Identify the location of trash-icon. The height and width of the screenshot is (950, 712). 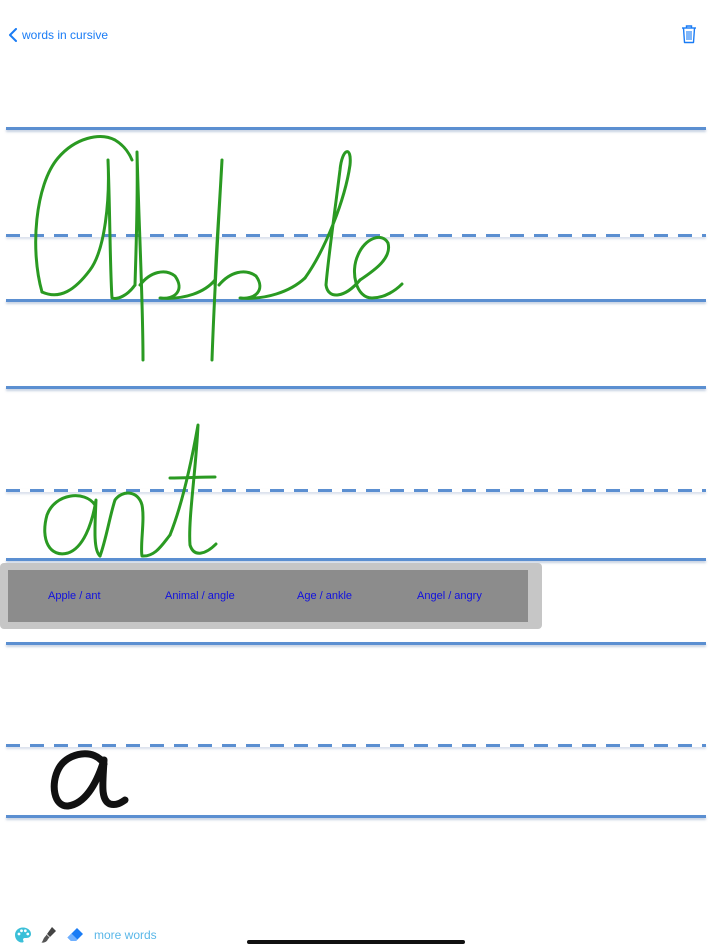
(689, 34).